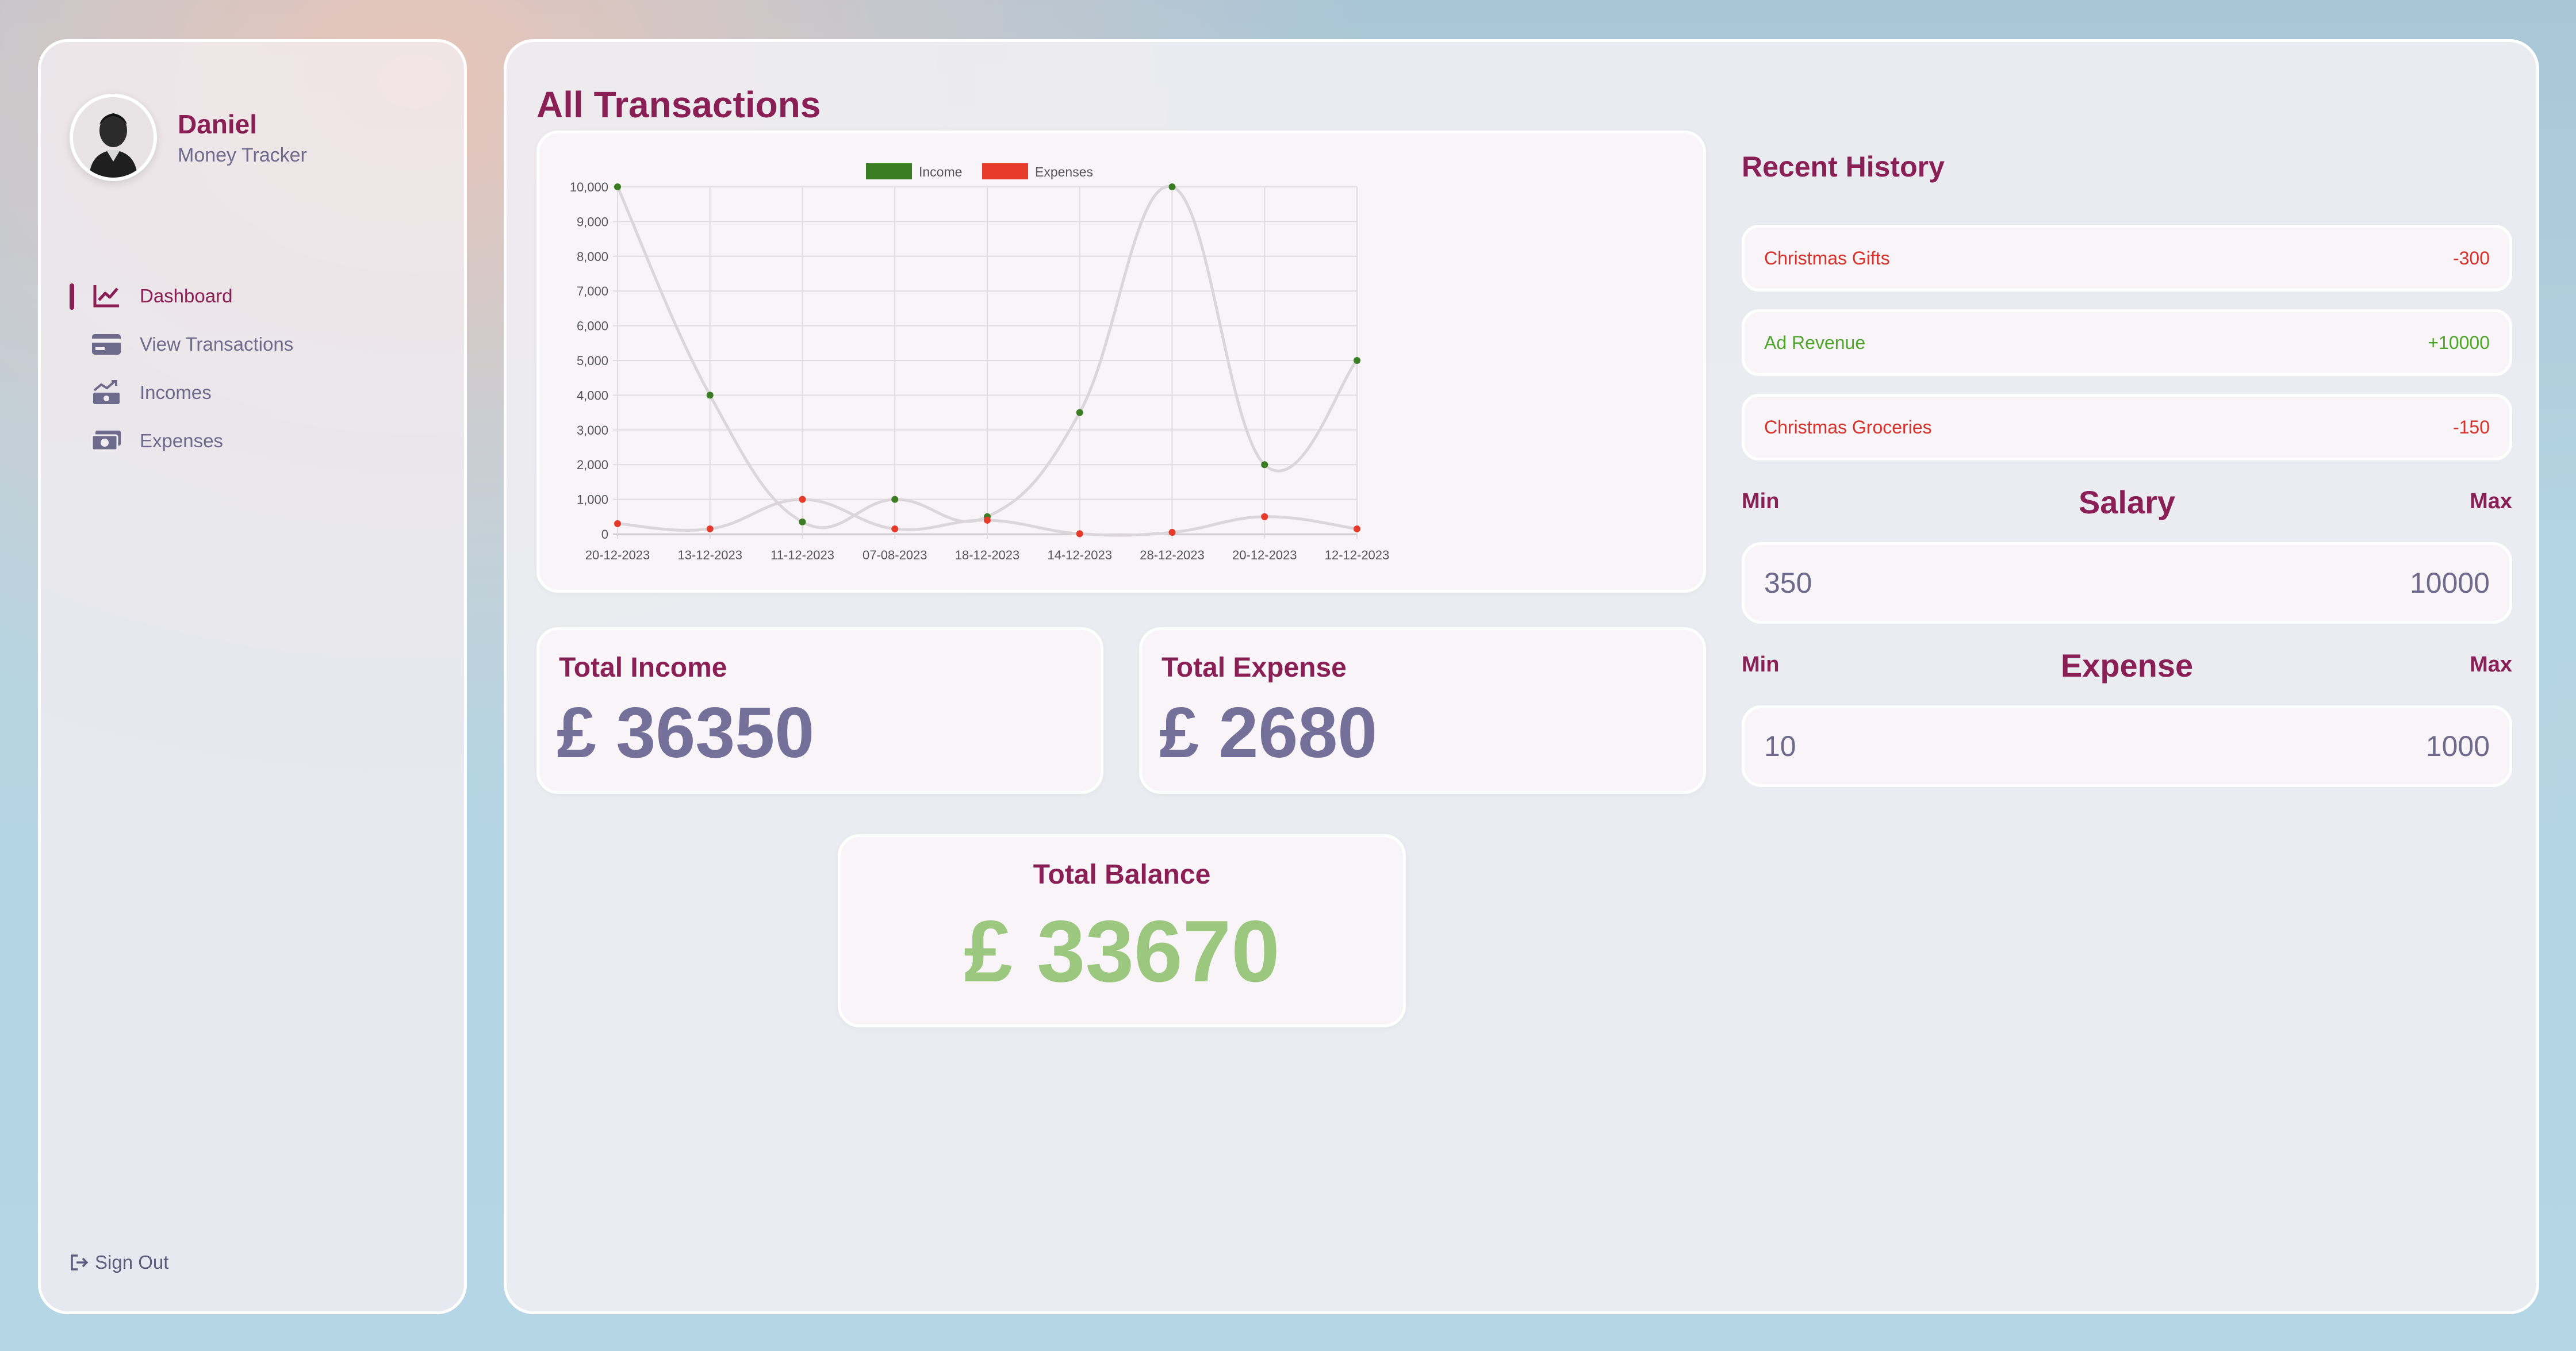 The height and width of the screenshot is (1351, 2576). I want to click on x-tick-label: 07-08-2023, so click(894, 555).